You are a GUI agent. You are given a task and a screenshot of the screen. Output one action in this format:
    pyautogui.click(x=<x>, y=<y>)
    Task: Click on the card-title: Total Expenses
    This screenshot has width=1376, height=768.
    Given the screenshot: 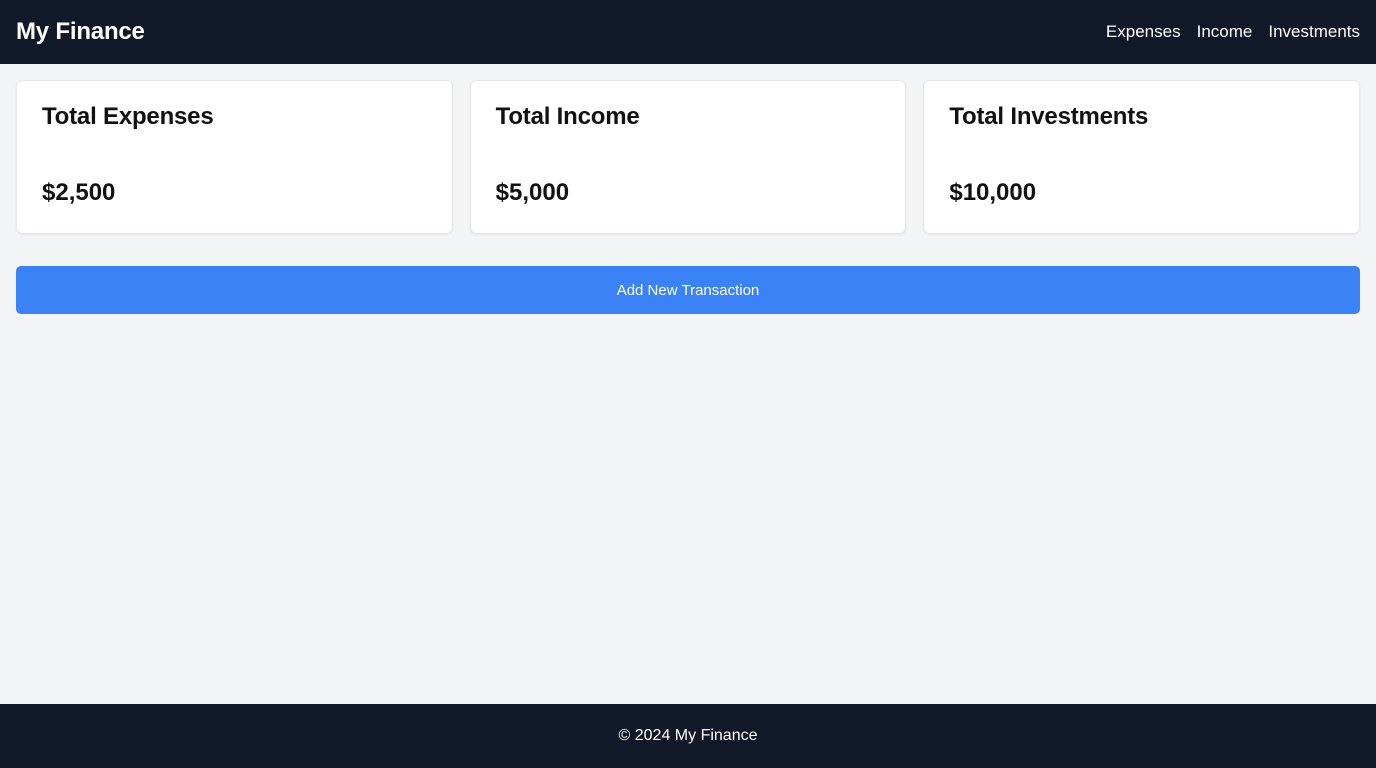 What is the action you would take?
    pyautogui.click(x=128, y=116)
    